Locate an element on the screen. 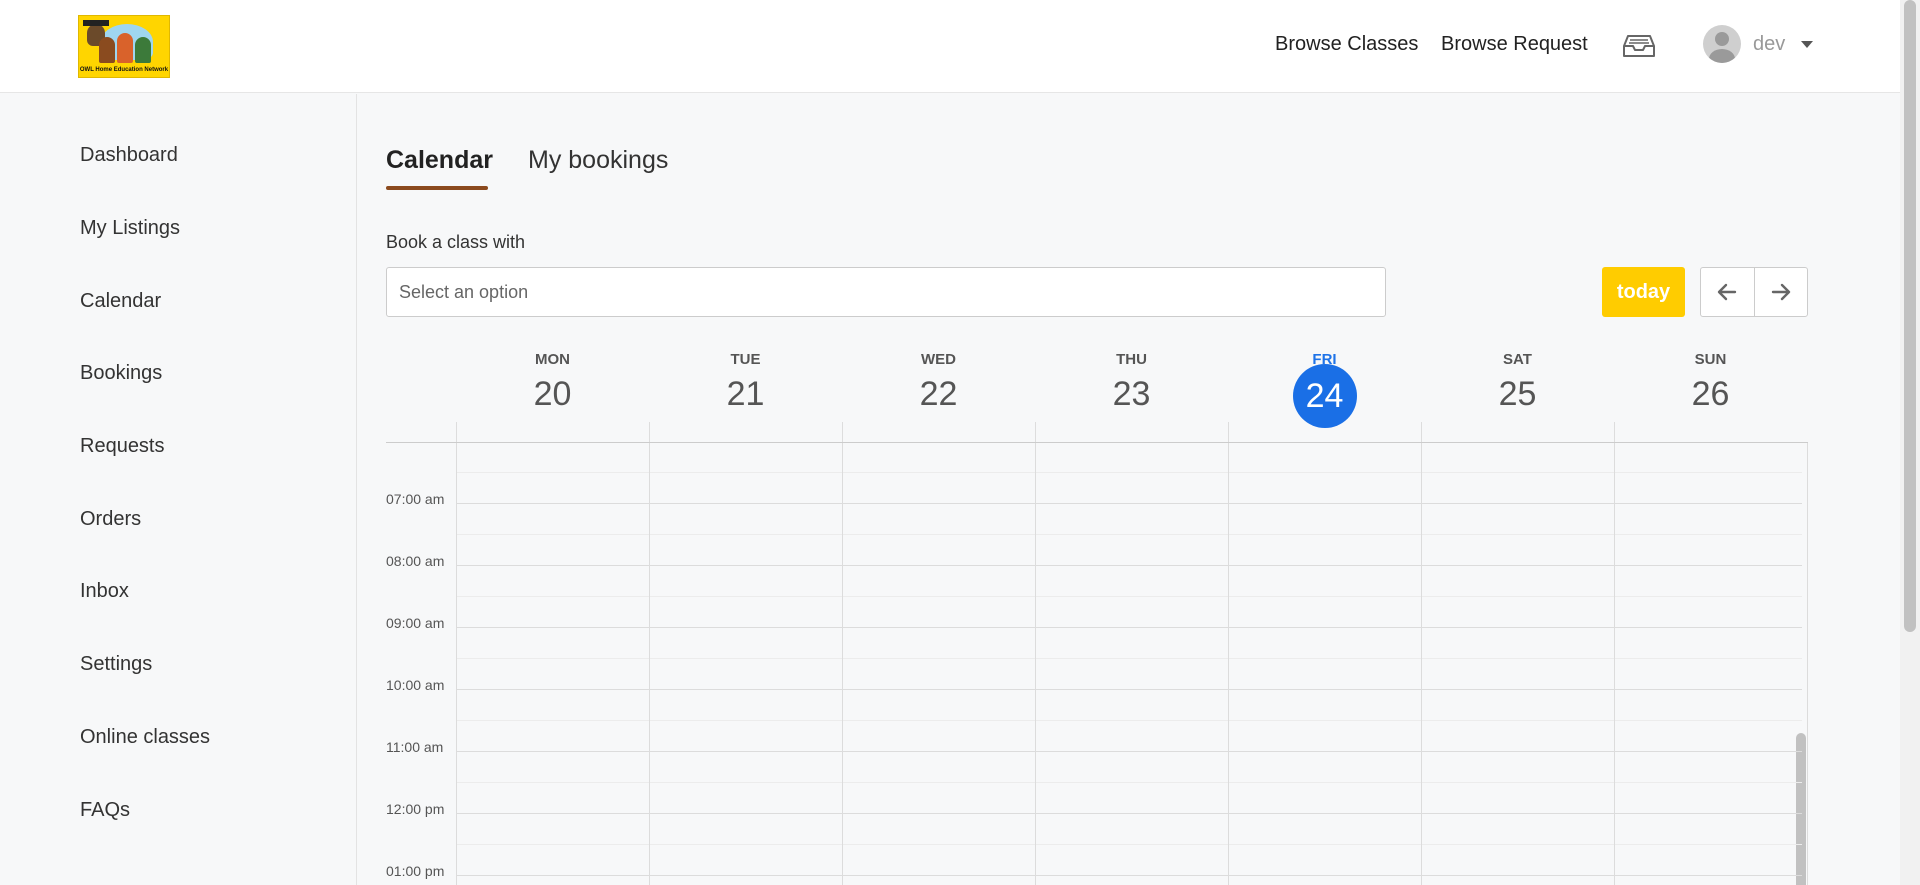 The image size is (1920, 885). day-number: 26 is located at coordinates (1710, 394).